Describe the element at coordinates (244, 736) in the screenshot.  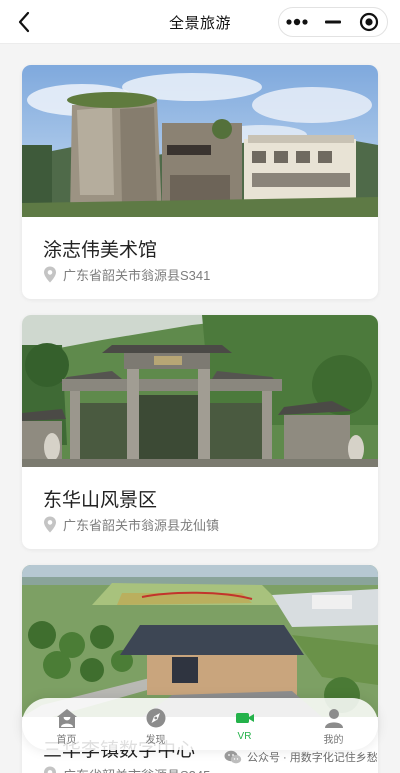
I see `tab-label: VR` at that location.